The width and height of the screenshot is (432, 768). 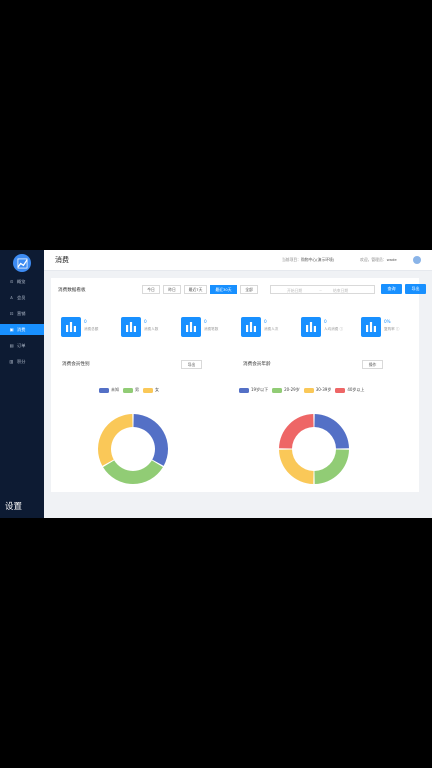 I want to click on stat-label: 复购率 ⓘ, so click(x=392, y=329).